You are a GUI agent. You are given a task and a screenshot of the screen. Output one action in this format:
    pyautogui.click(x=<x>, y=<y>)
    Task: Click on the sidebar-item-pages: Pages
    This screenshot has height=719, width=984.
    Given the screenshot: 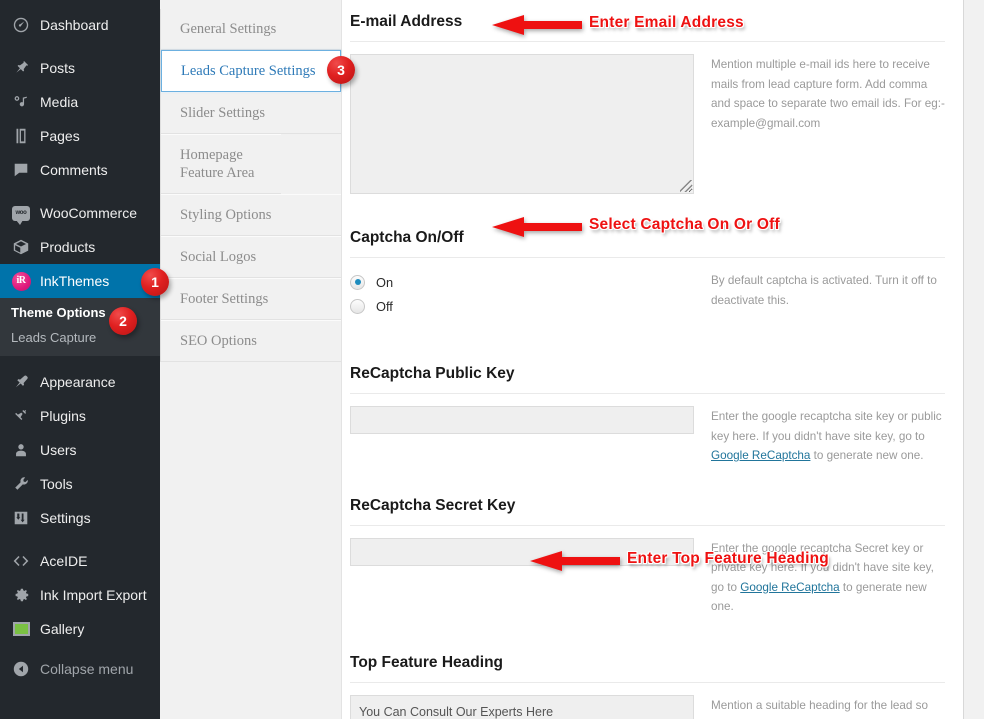 What is the action you would take?
    pyautogui.click(x=80, y=136)
    